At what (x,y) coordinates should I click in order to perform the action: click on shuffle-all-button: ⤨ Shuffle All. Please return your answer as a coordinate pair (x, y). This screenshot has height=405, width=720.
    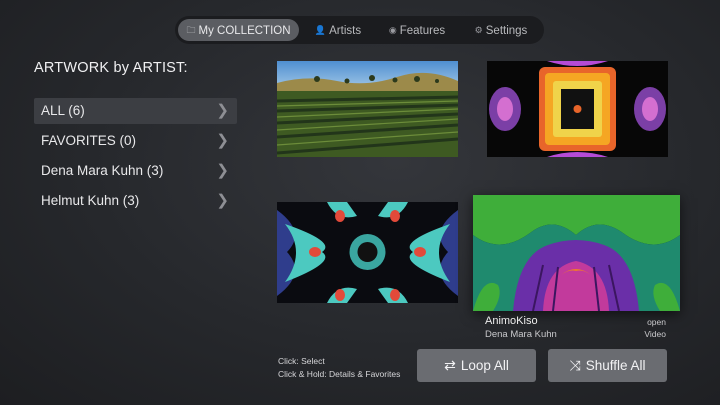
    Looking at the image, I should click on (607, 365).